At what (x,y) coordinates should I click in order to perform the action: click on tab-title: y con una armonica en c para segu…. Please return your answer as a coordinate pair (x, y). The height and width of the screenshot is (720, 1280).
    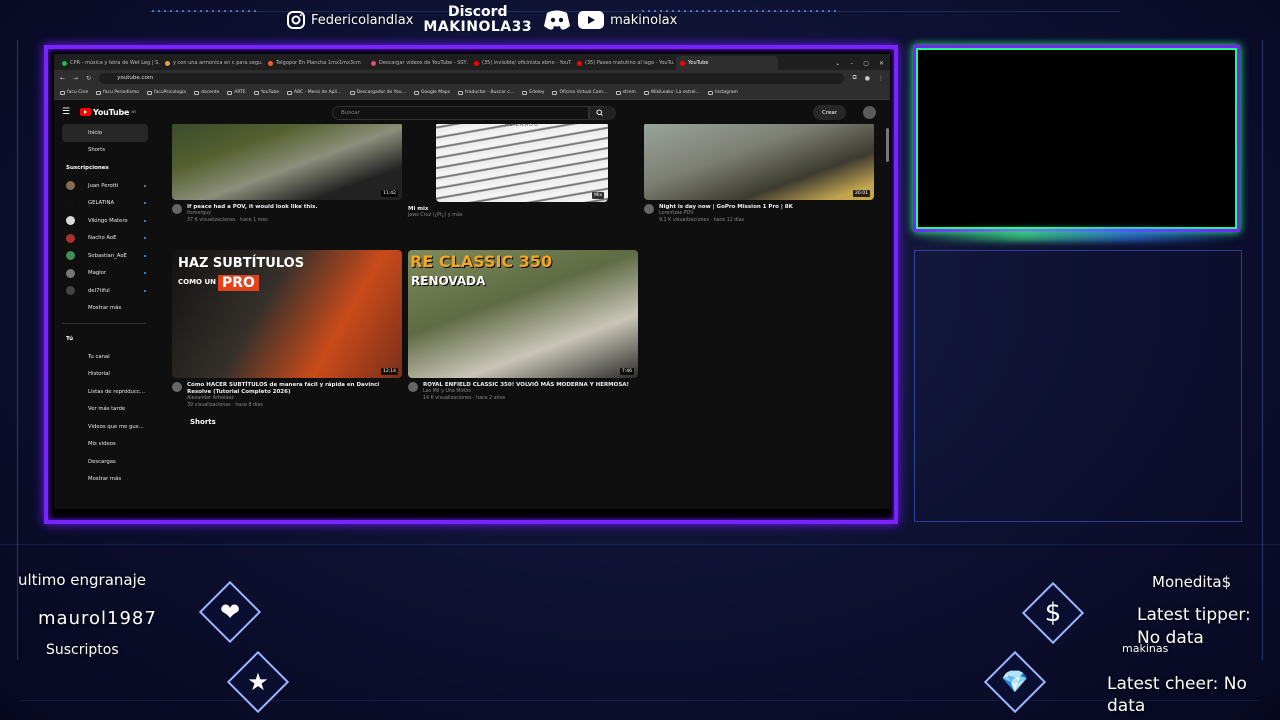
    Looking at the image, I should click on (218, 63).